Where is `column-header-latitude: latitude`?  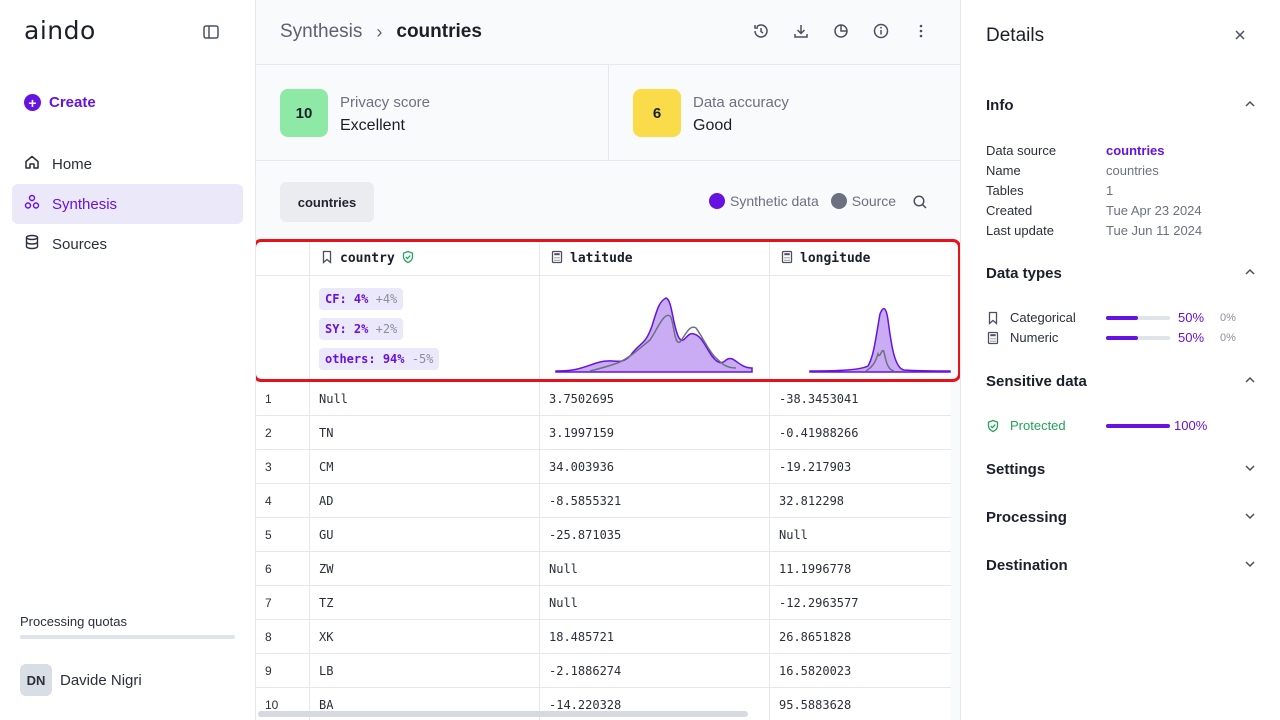
column-header-latitude: latitude is located at coordinates (655, 259).